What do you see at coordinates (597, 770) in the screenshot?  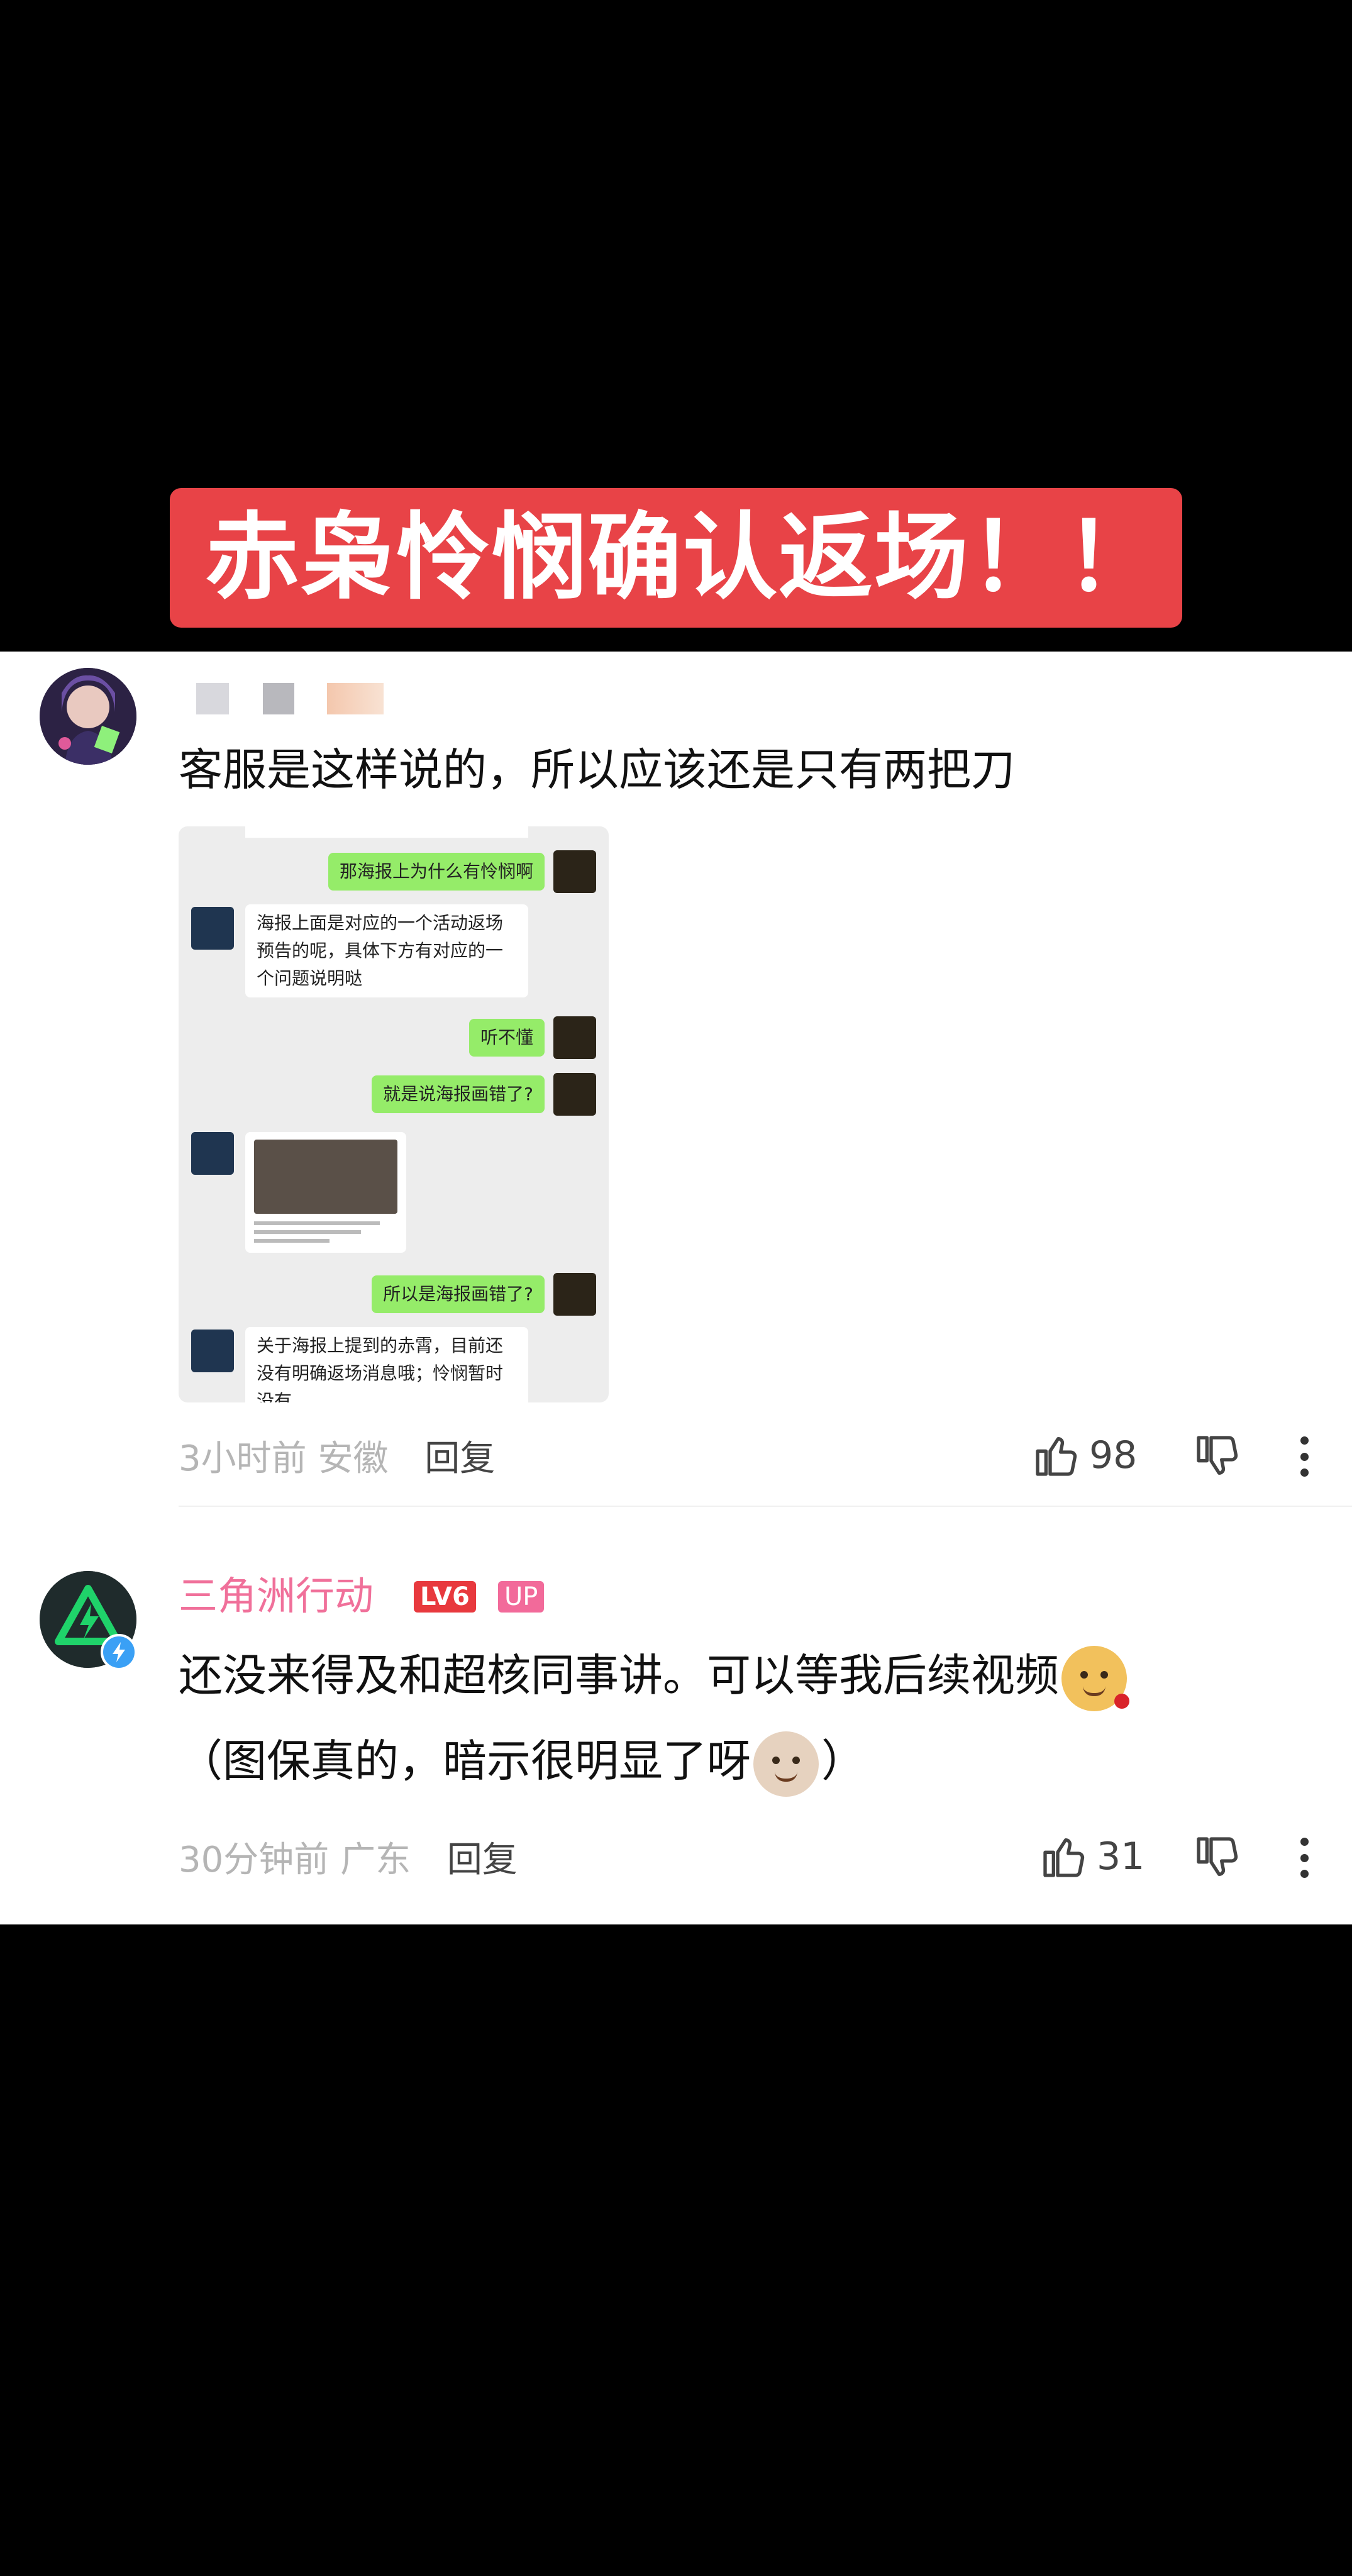 I see `comment-text: 客服是这样说的，所以应该还是只有两把刀` at bounding box center [597, 770].